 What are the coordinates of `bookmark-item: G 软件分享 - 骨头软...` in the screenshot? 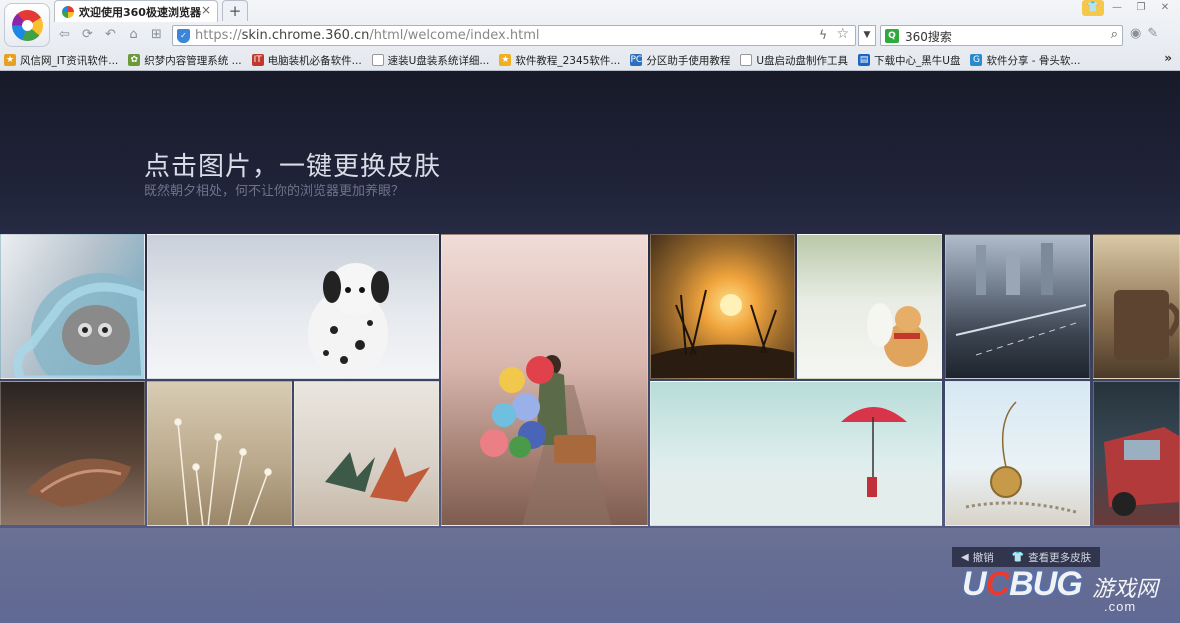 It's located at (1025, 60).